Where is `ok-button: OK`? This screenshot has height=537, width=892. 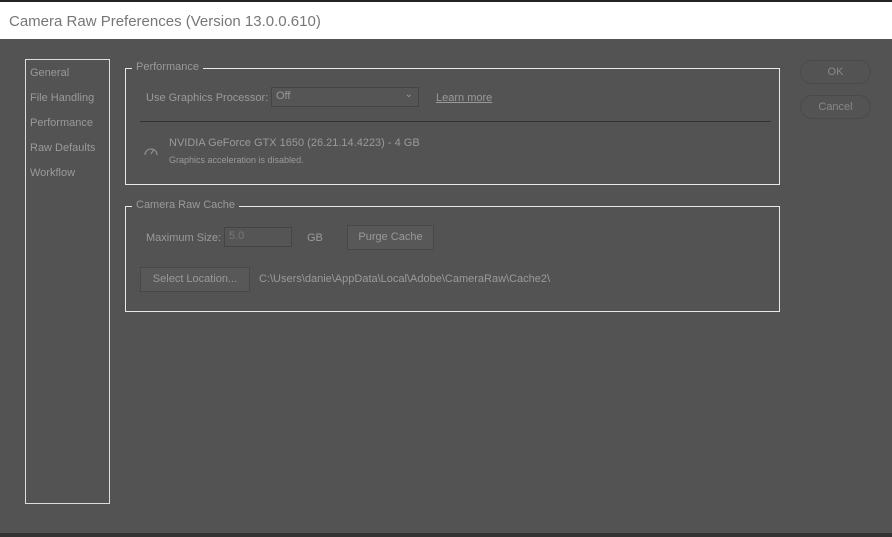 ok-button: OK is located at coordinates (835, 72).